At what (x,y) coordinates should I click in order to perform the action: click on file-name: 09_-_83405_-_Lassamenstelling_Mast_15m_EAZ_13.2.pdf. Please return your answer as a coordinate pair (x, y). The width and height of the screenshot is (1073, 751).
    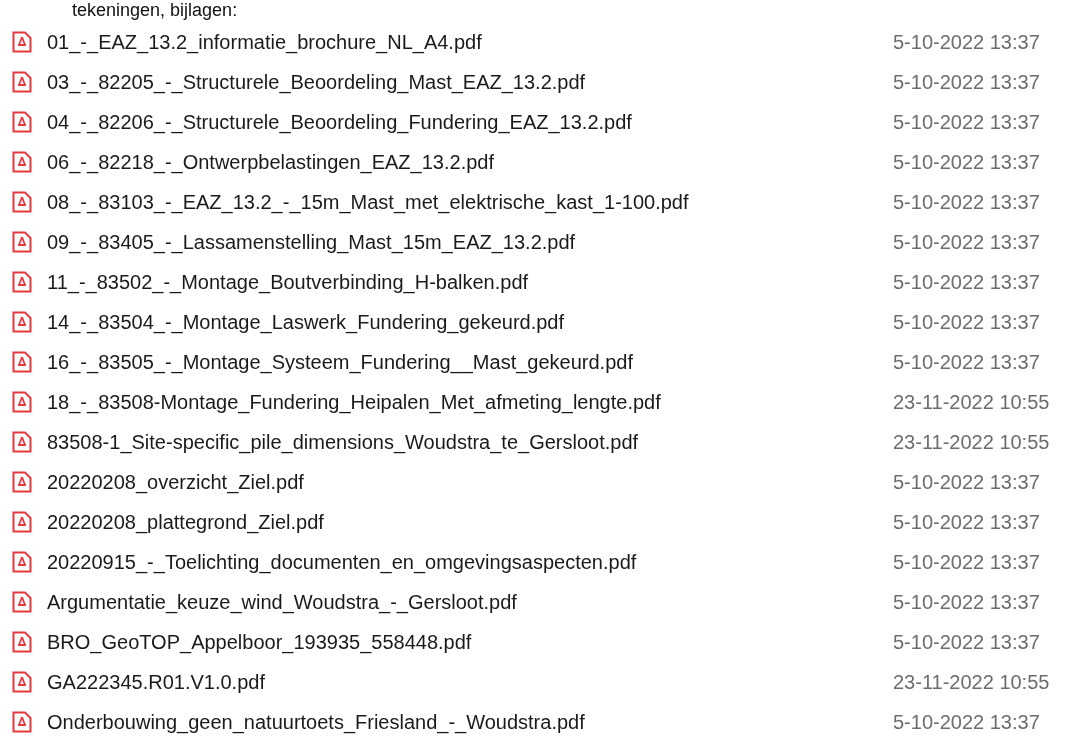
    Looking at the image, I should click on (463, 242).